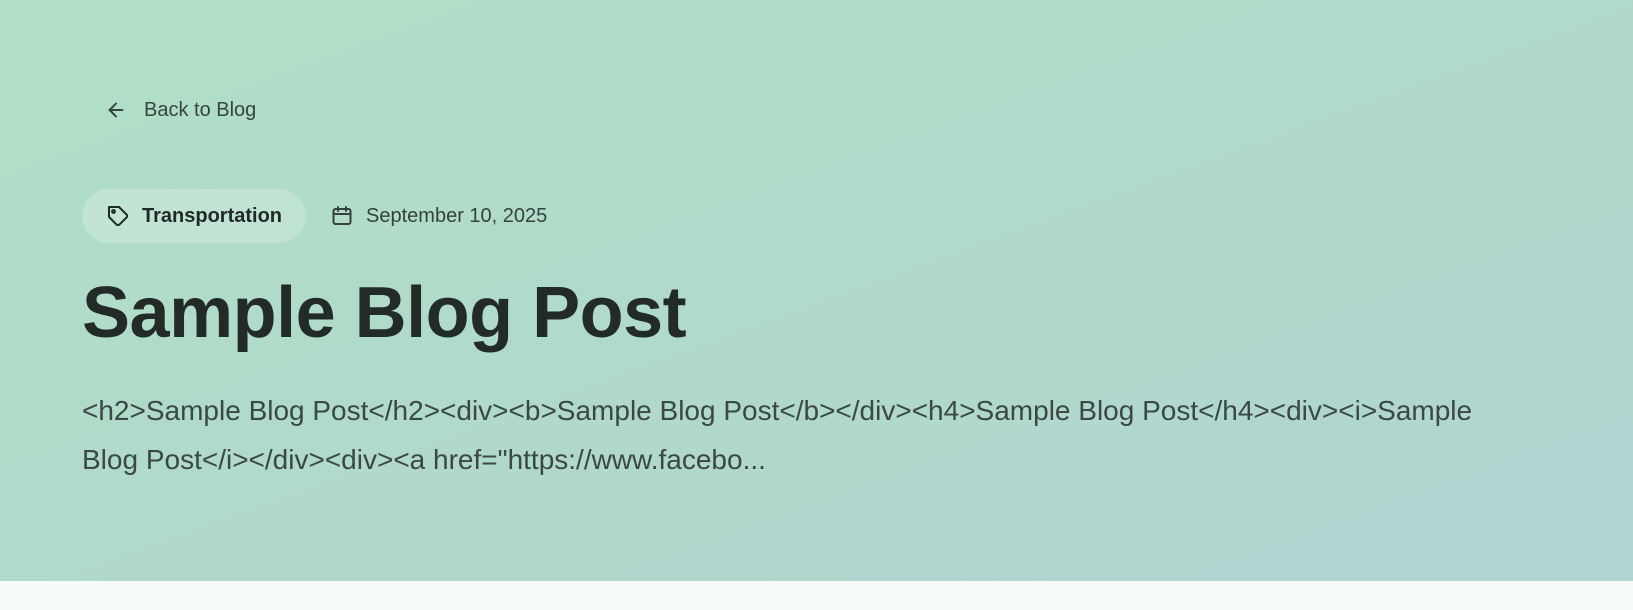 Image resolution: width=1633 pixels, height=610 pixels. I want to click on page-title: Sample Blog Post, so click(384, 313).